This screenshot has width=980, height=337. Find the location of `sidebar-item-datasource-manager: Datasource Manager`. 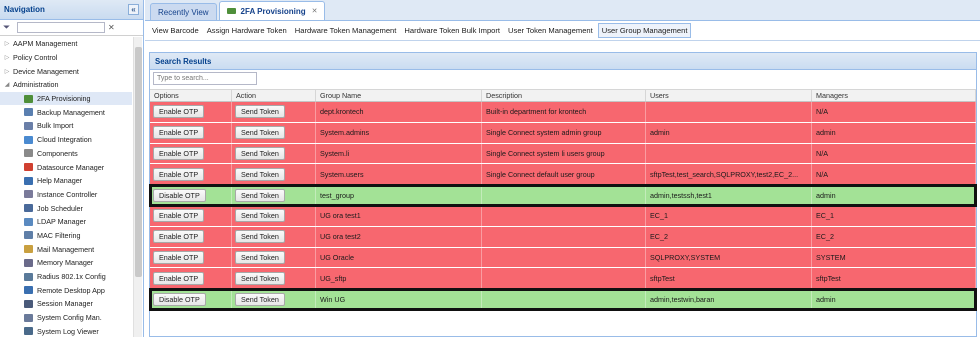

sidebar-item-datasource-manager: Datasource Manager is located at coordinates (66, 167).